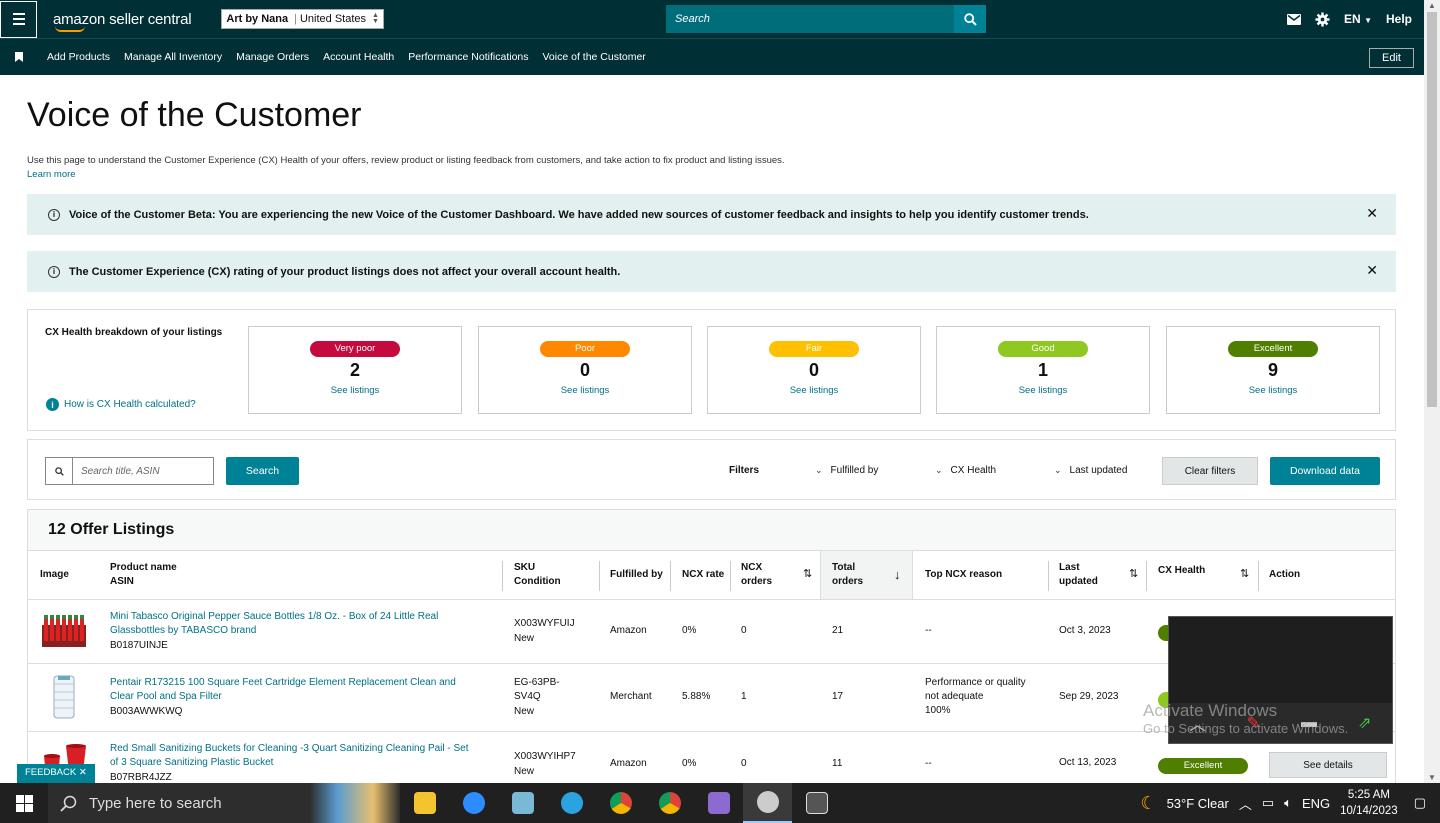 The image size is (1440, 823). Describe the element at coordinates (473, 803) in the screenshot. I see `zoom-icon` at that location.